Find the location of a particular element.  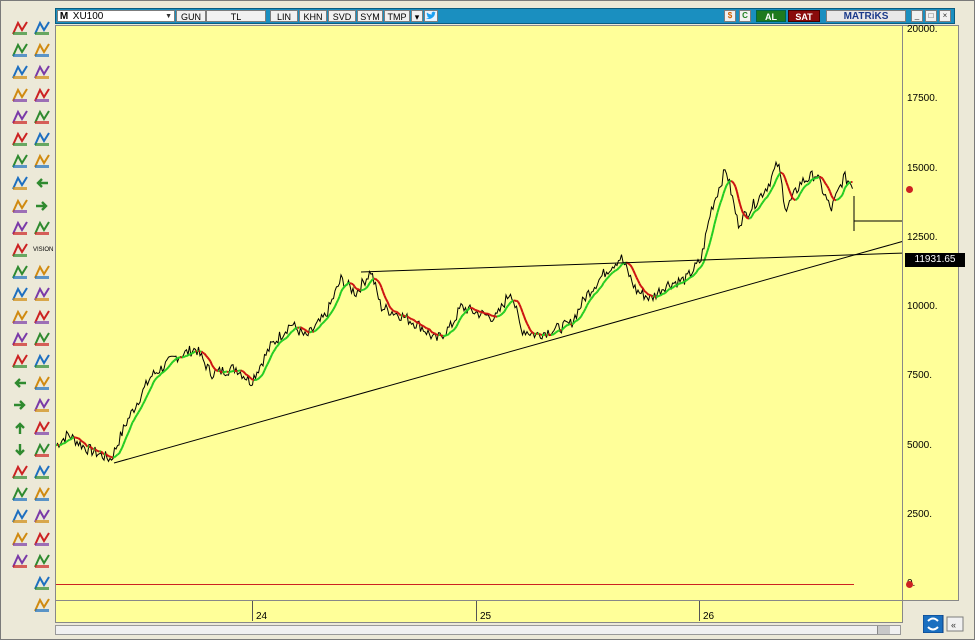

diamond-expand-icon is located at coordinates (20, 339).